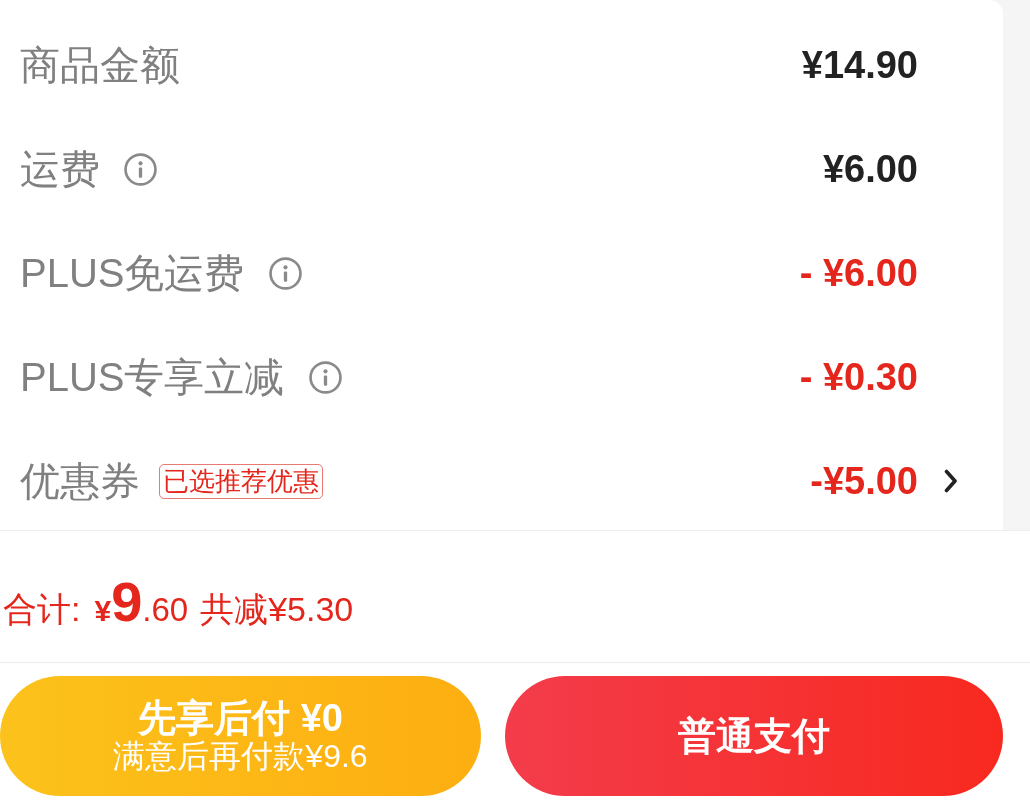 The height and width of the screenshot is (809, 1030). I want to click on fee-amount: - ¥0.30, so click(858, 377).